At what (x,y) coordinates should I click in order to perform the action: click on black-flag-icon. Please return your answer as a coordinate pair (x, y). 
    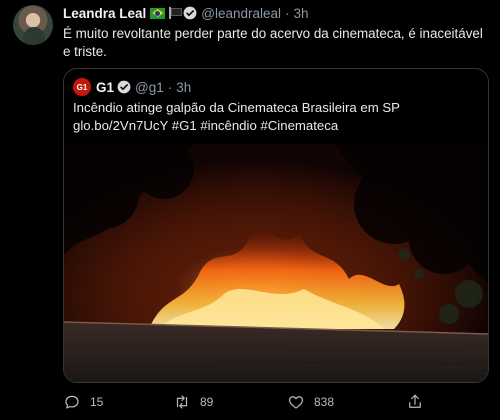
    Looking at the image, I should click on (175, 13).